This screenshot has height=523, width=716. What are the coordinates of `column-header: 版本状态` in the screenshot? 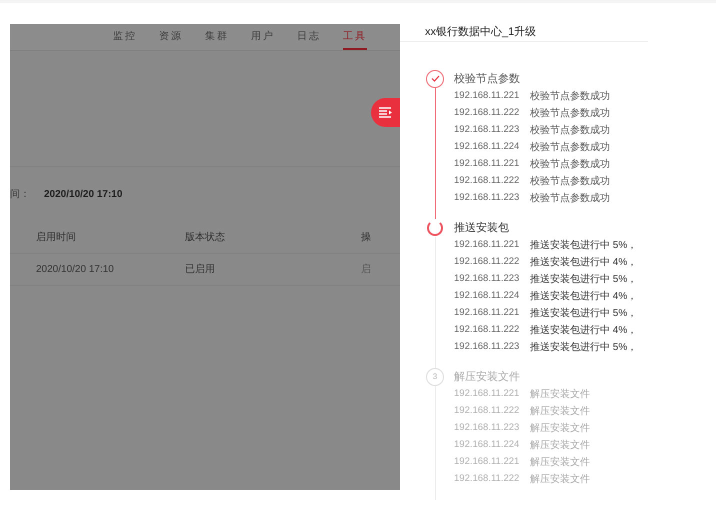 It's located at (205, 237).